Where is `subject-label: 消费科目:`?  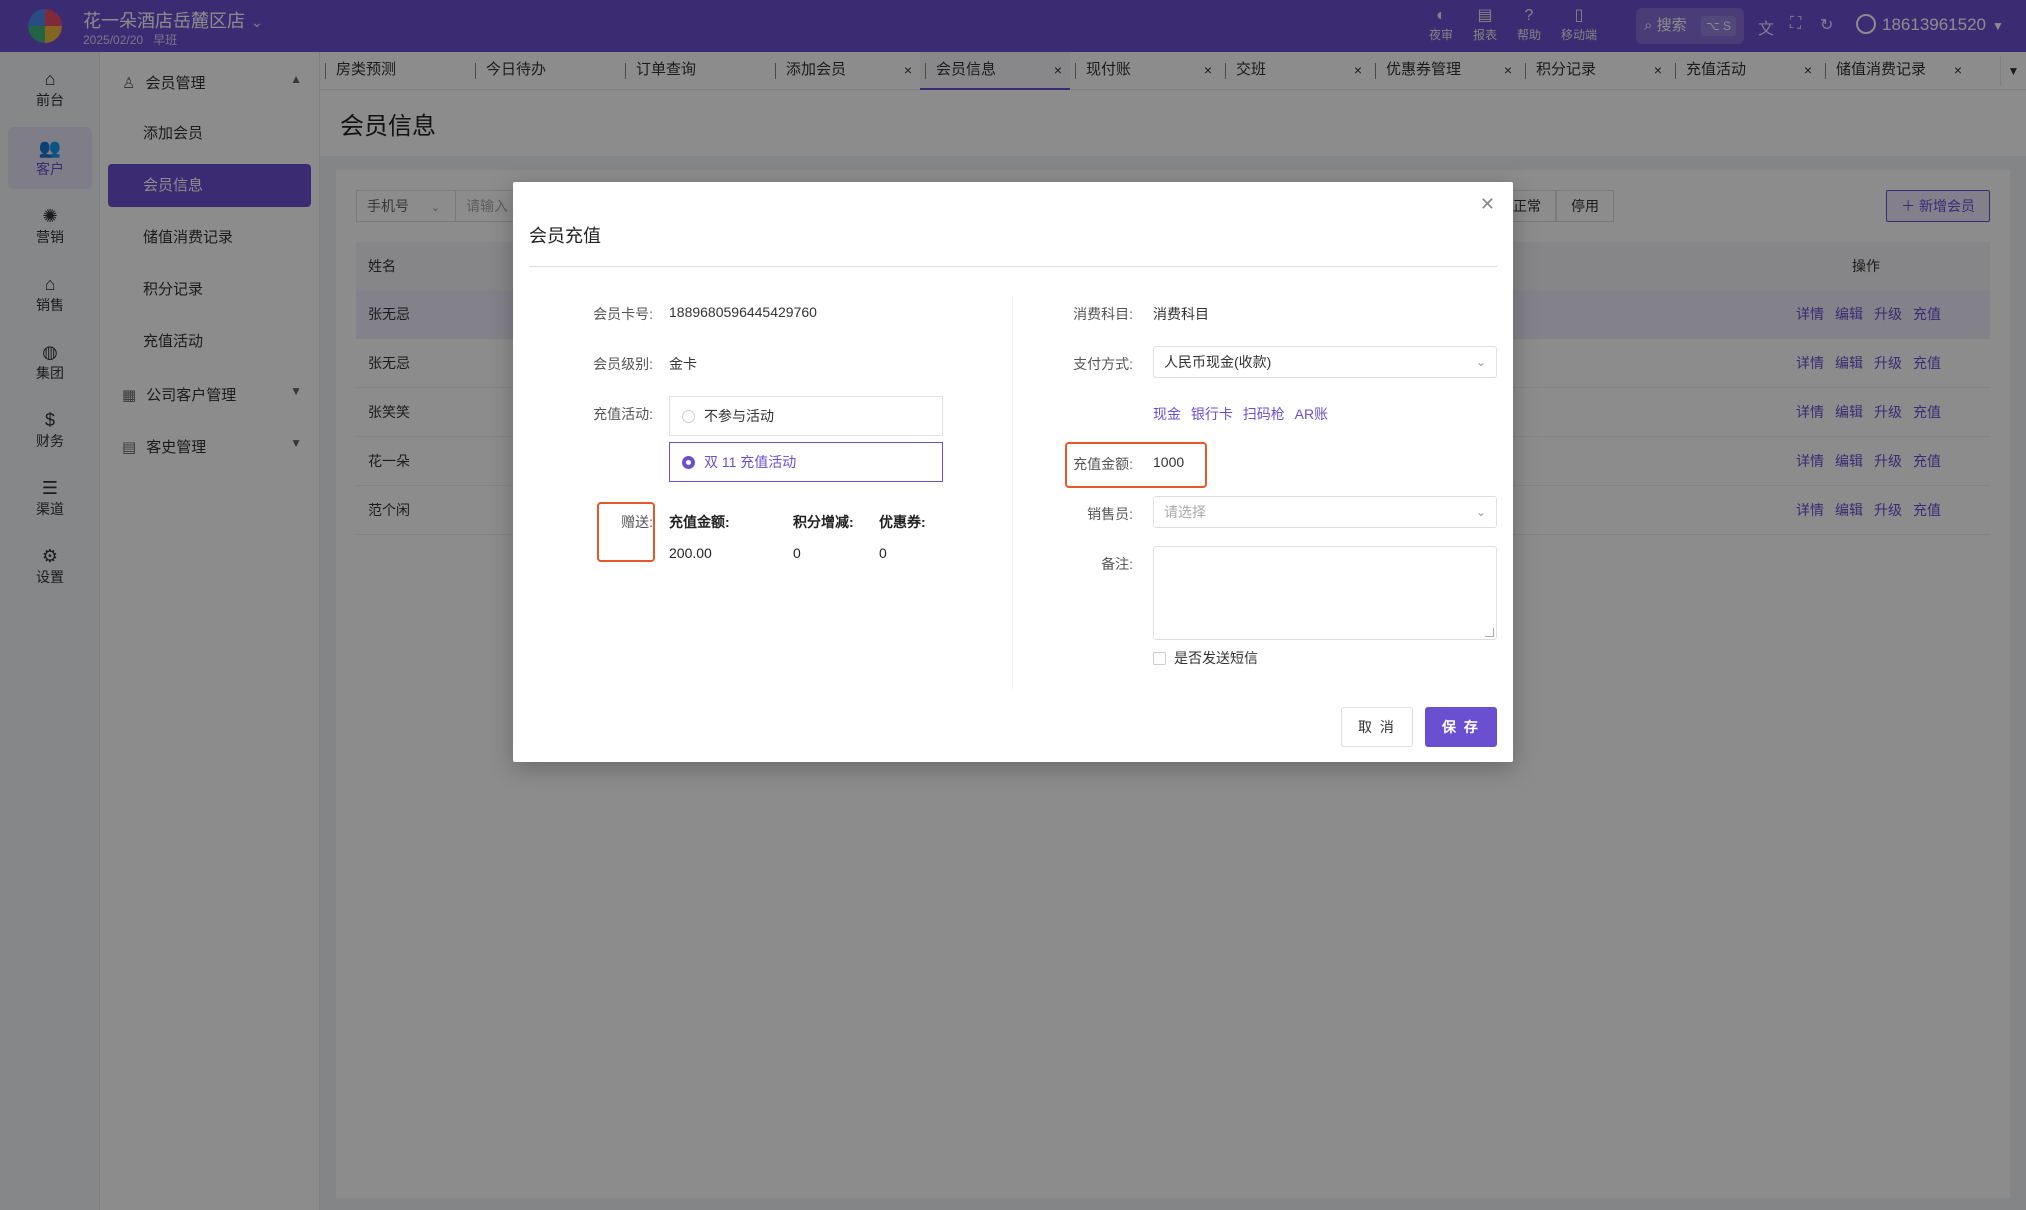
subject-label: 消费科目: is located at coordinates (1103, 314).